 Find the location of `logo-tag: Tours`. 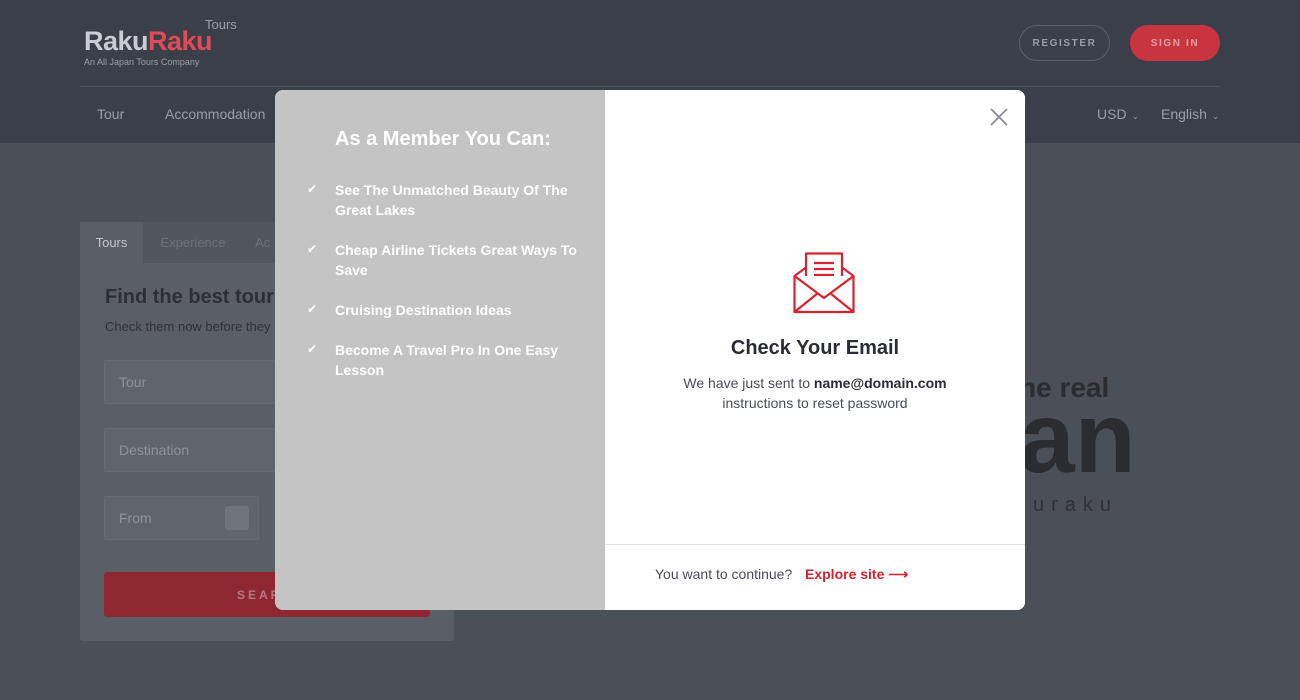

logo-tag: Tours is located at coordinates (221, 24).